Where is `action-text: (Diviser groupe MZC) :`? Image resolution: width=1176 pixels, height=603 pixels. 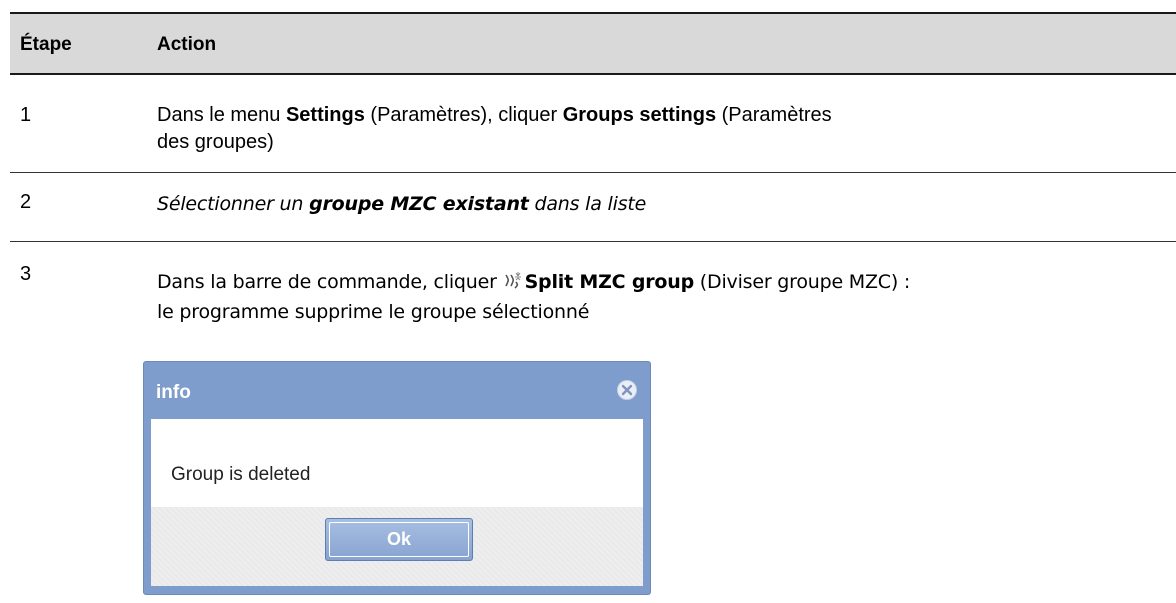 action-text: (Diviser groupe MZC) : is located at coordinates (802, 282).